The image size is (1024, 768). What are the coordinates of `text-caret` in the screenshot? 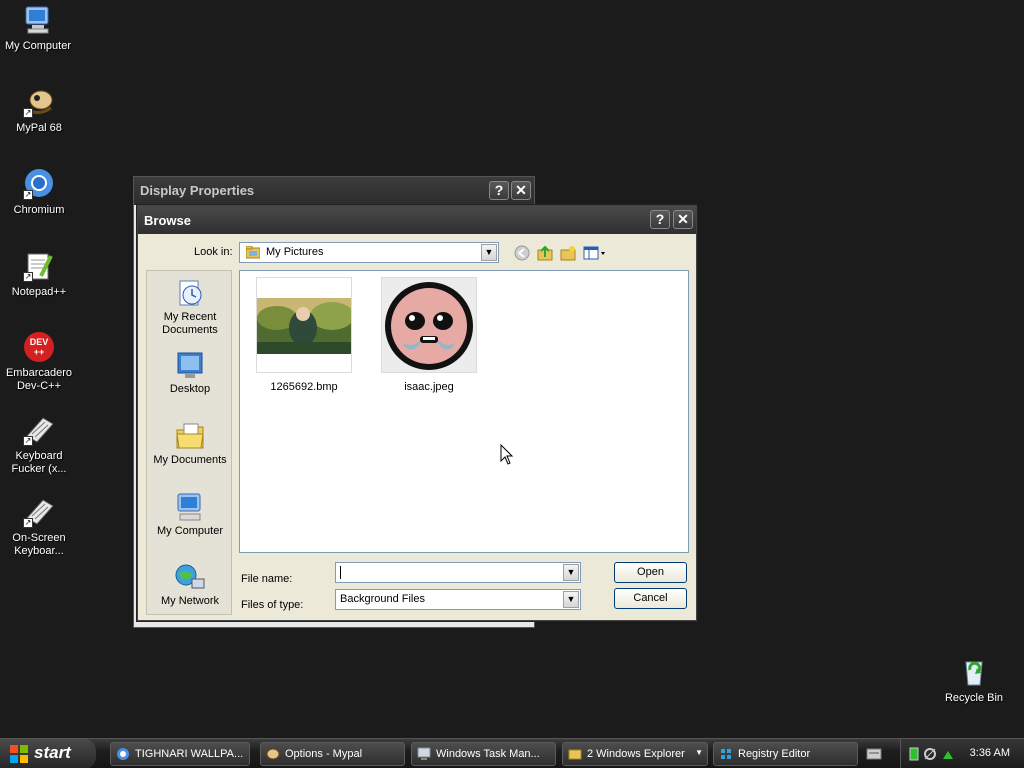 It's located at (340, 572).